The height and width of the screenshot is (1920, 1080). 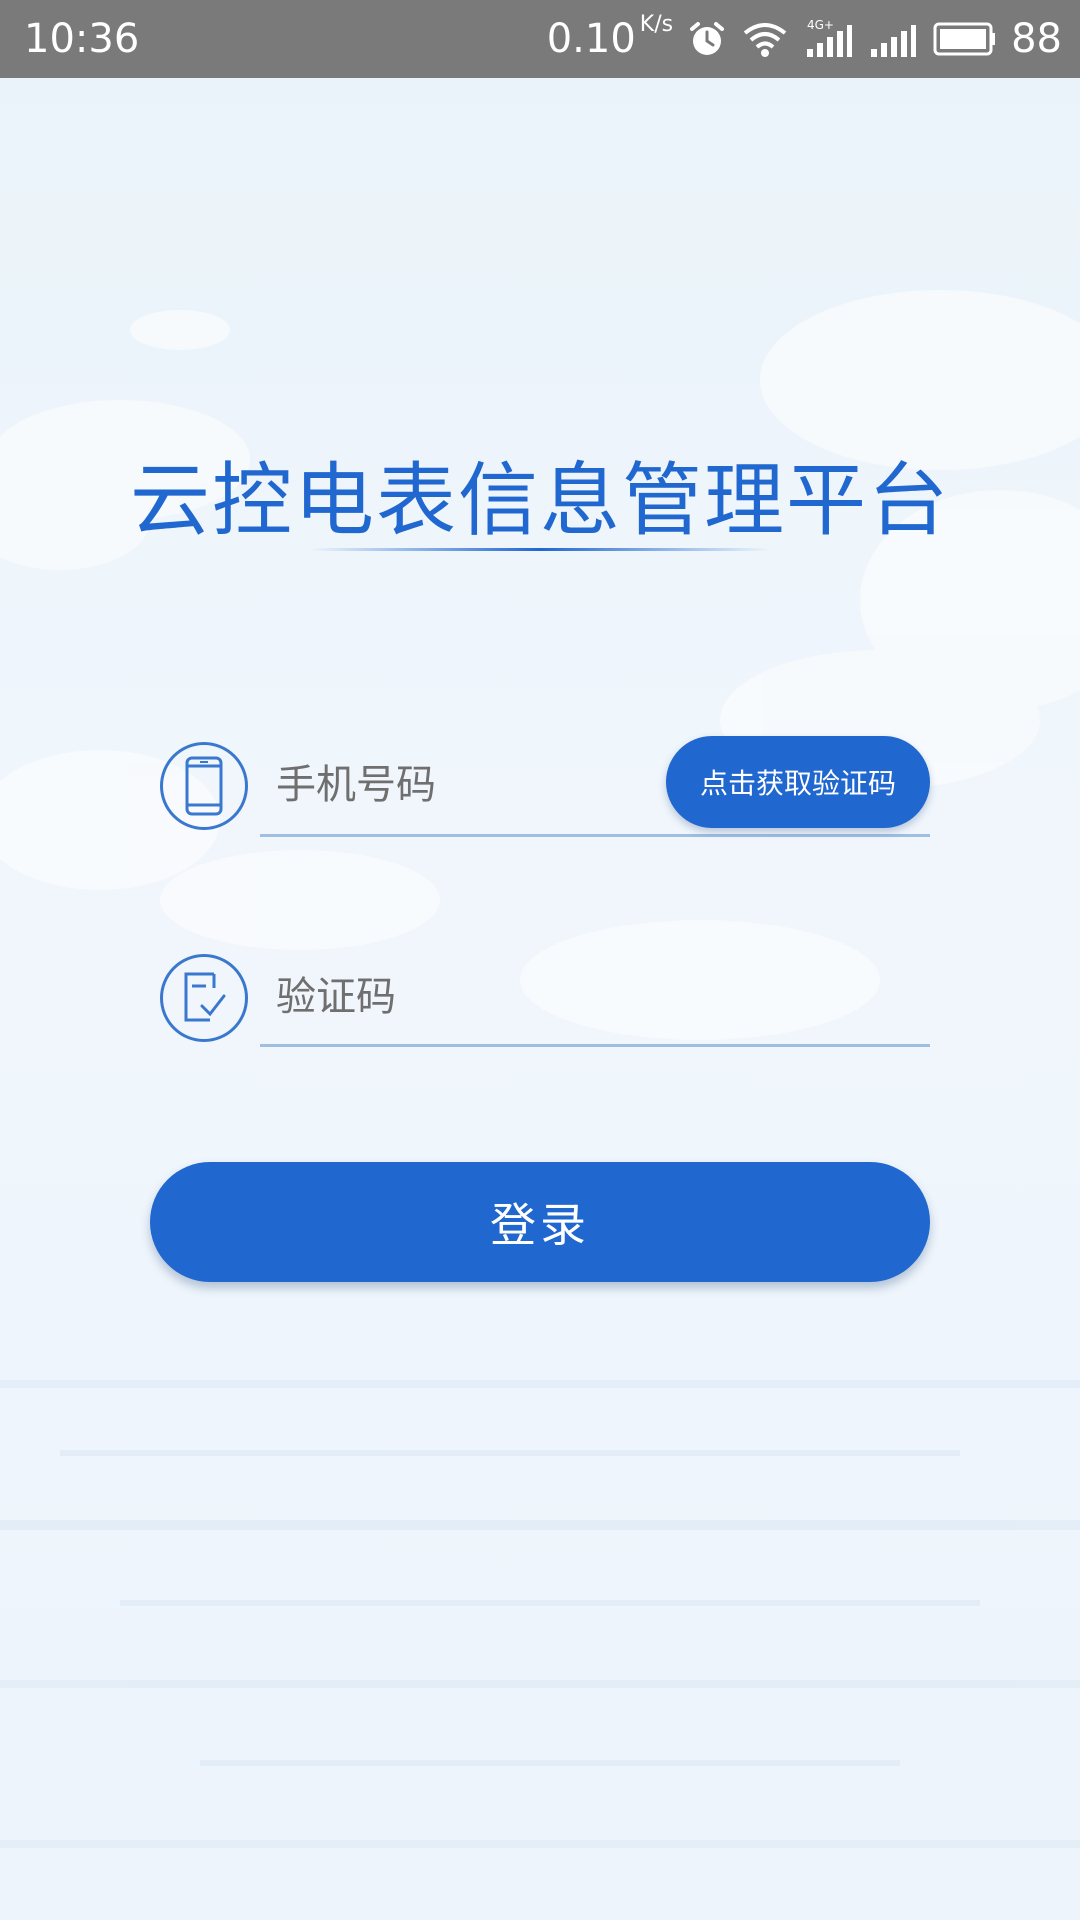 I want to click on code-underline, so click(x=595, y=1045).